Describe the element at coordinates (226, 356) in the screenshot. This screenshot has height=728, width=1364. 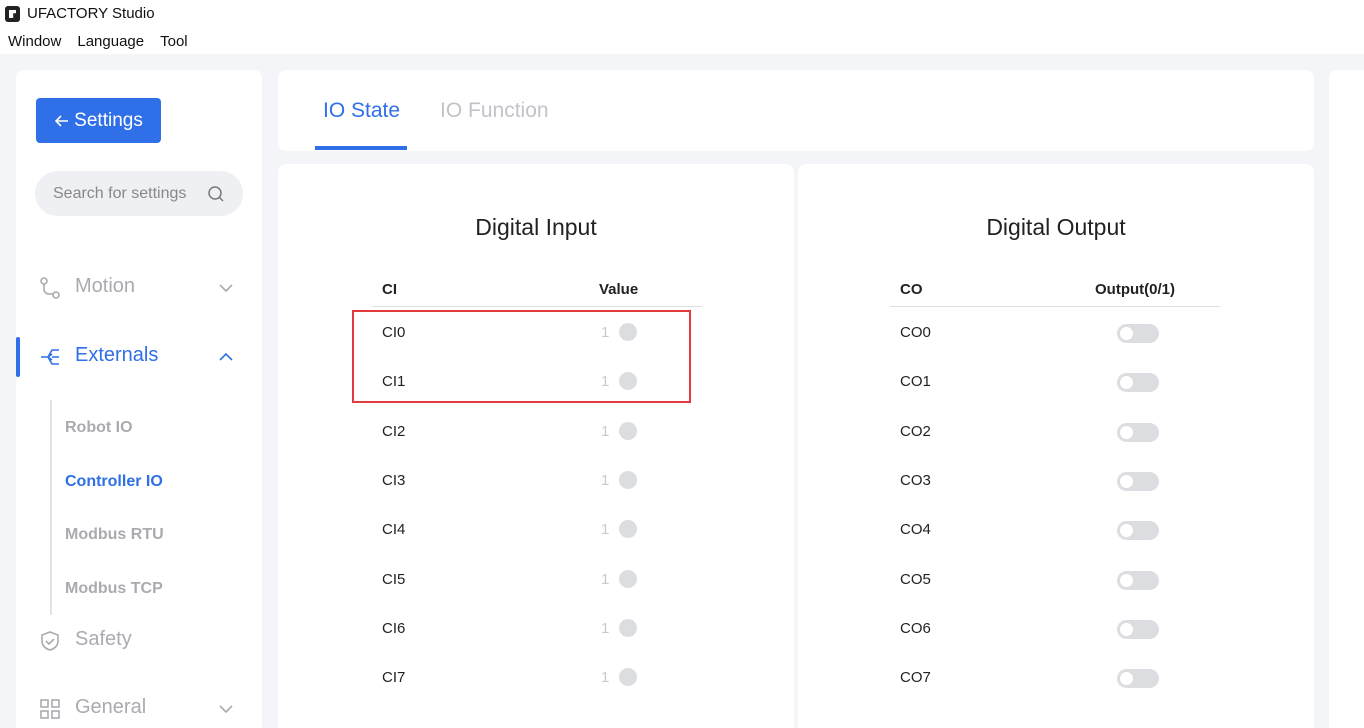
I see `chevron-up-icon` at that location.